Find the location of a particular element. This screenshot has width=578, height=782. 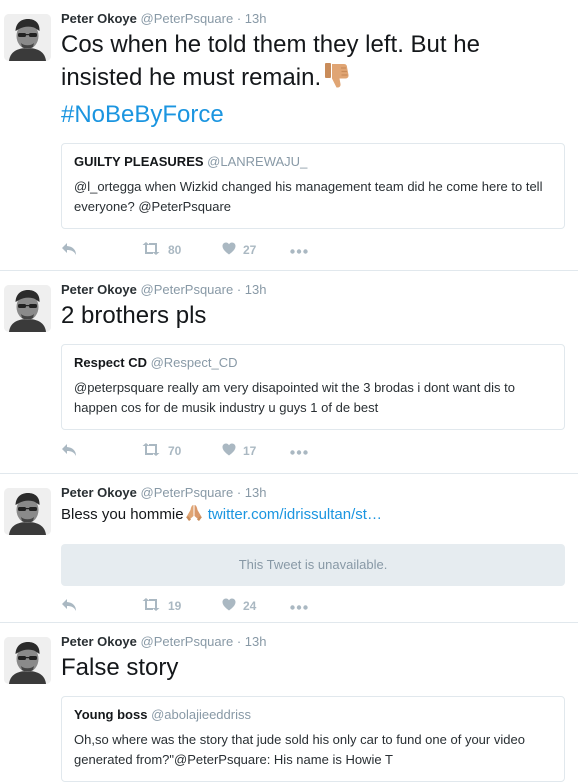

like-count: 17 is located at coordinates (250, 451).